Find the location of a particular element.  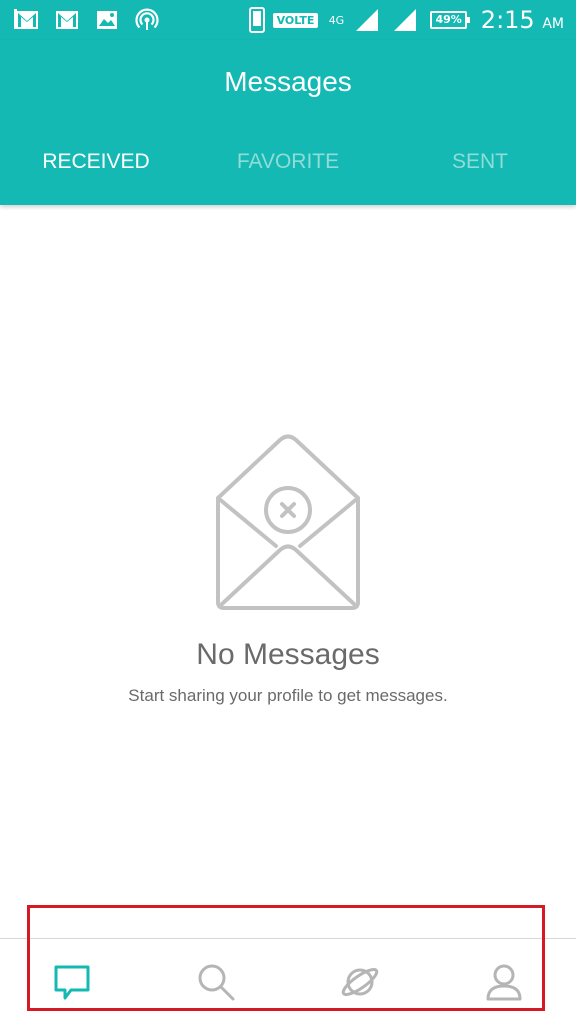

planet-icon is located at coordinates (360, 981).